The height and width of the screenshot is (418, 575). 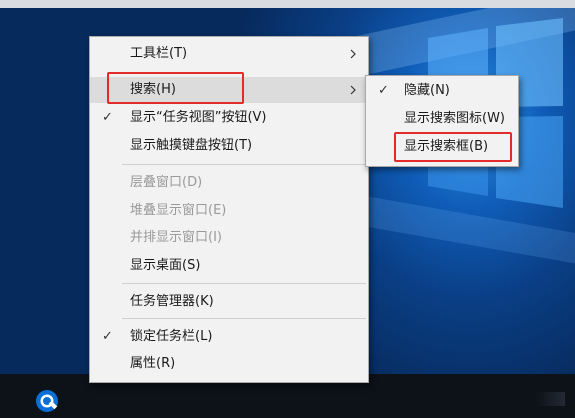 I want to click on menu-item-lock-taskbar: ✓ 锁定任务栏(L), so click(x=229, y=337).